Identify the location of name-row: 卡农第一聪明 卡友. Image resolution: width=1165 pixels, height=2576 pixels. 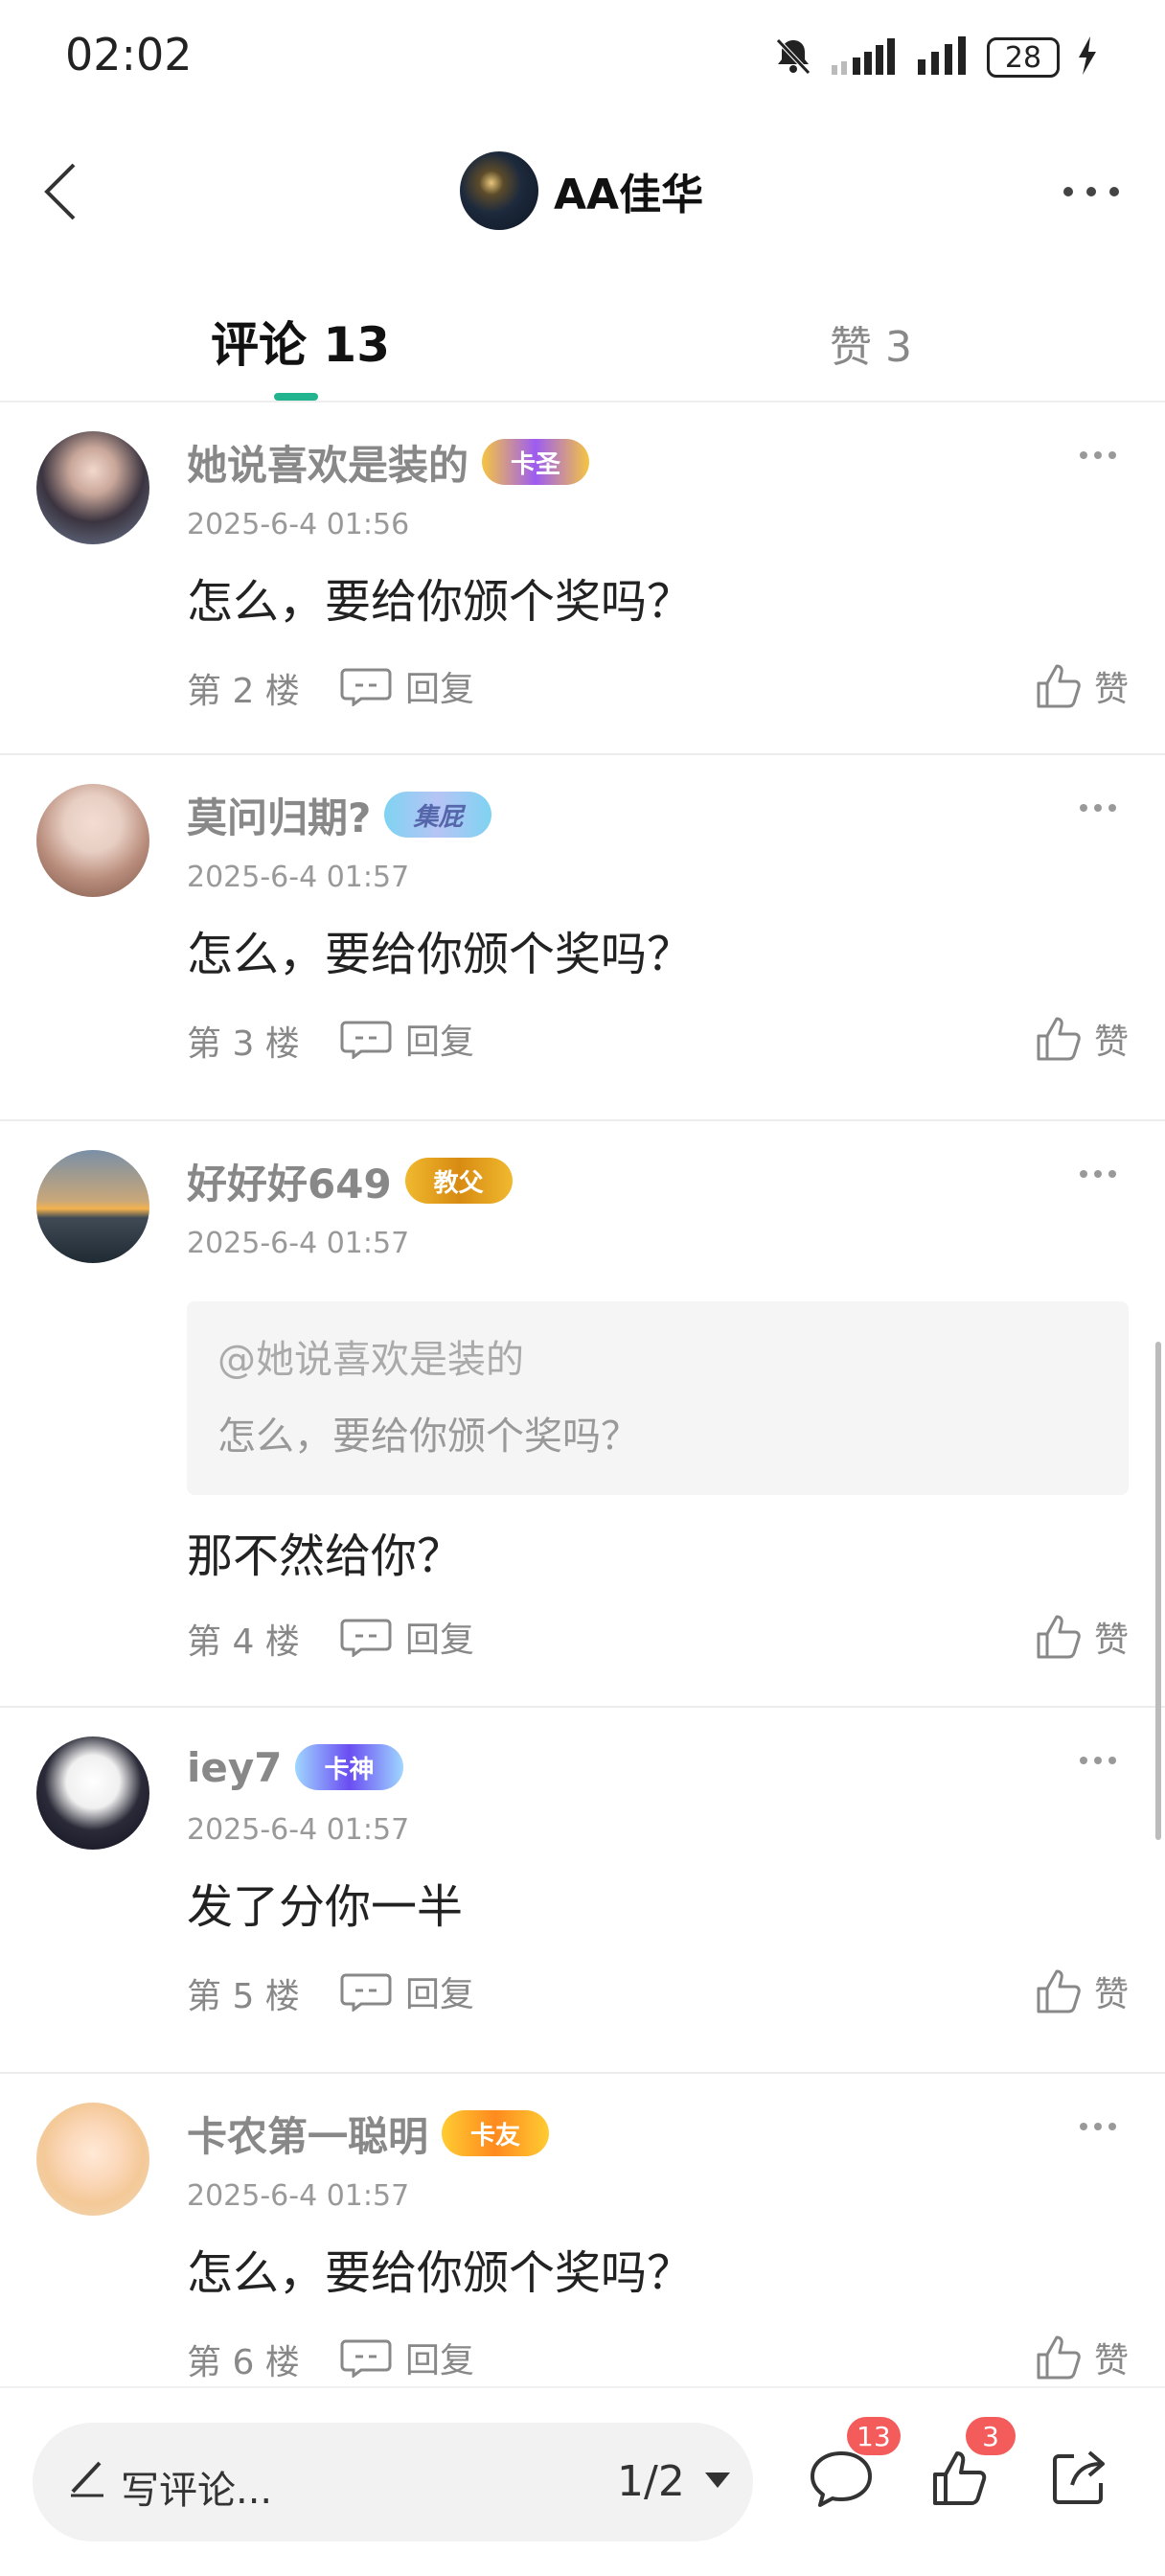
(368, 2133).